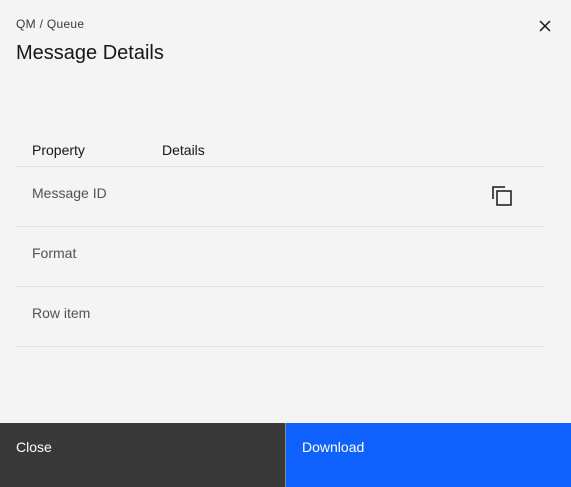  What do you see at coordinates (428, 455) in the screenshot?
I see `download-button: Download` at bounding box center [428, 455].